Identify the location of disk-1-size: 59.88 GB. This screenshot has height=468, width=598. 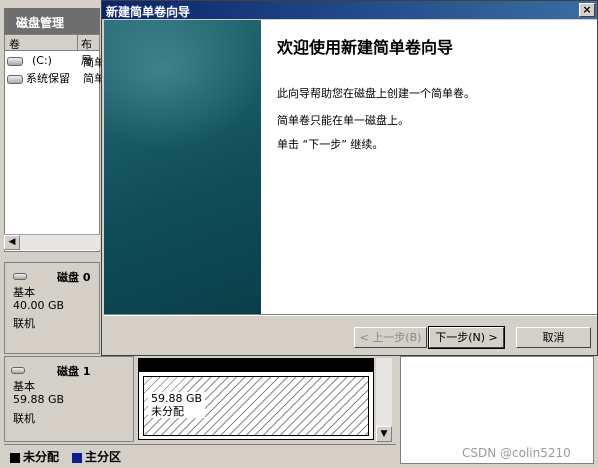
(39, 399).